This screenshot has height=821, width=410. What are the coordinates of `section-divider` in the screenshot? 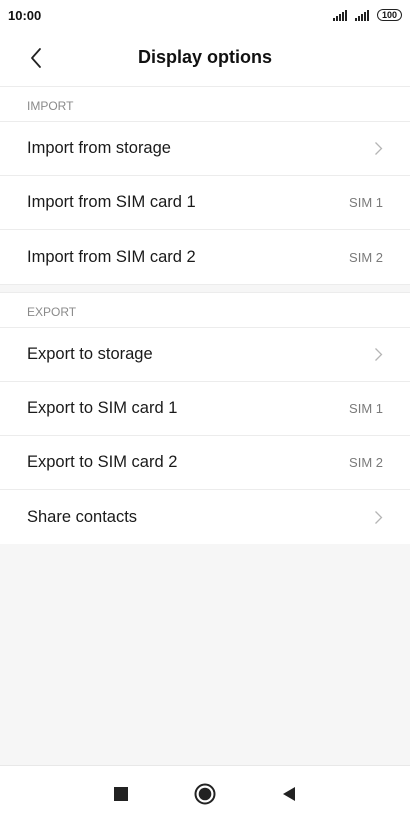 It's located at (205, 288).